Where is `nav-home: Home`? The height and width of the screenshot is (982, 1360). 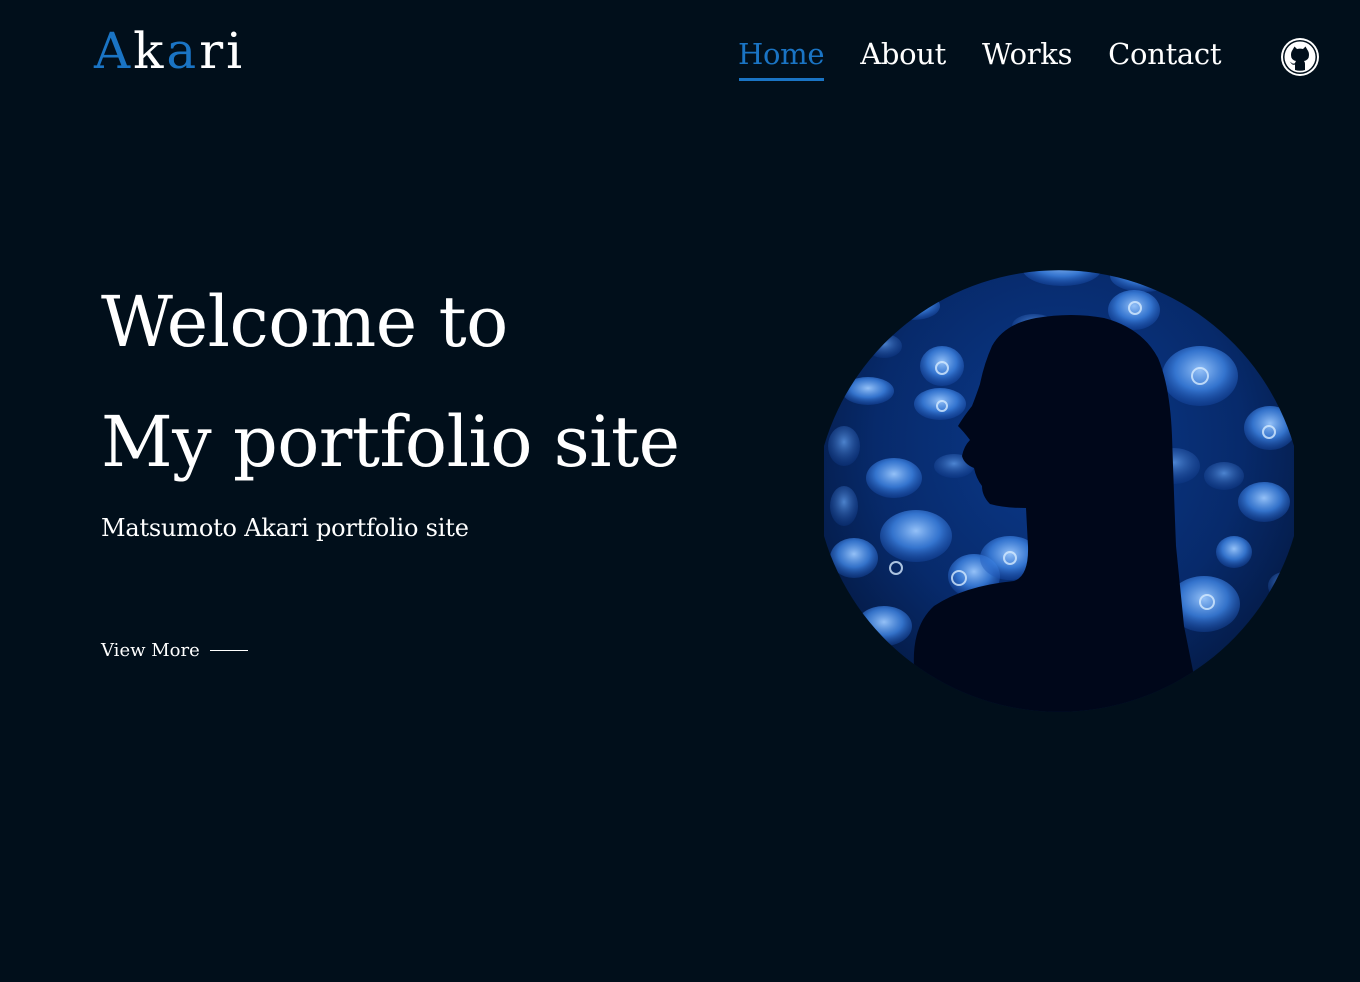
nav-home: Home is located at coordinates (781, 60).